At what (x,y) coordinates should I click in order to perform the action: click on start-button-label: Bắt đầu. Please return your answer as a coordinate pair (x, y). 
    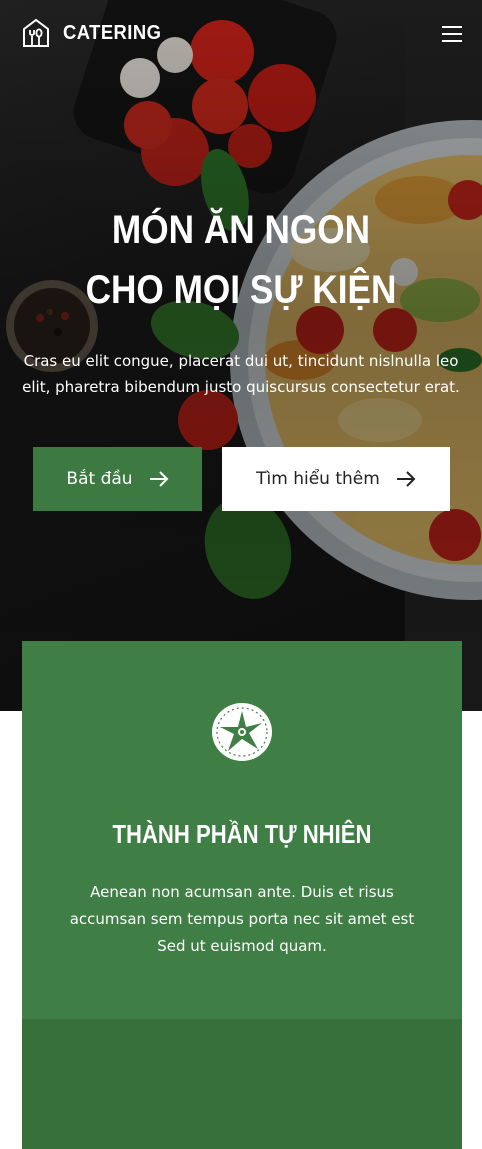
    Looking at the image, I should click on (99, 479).